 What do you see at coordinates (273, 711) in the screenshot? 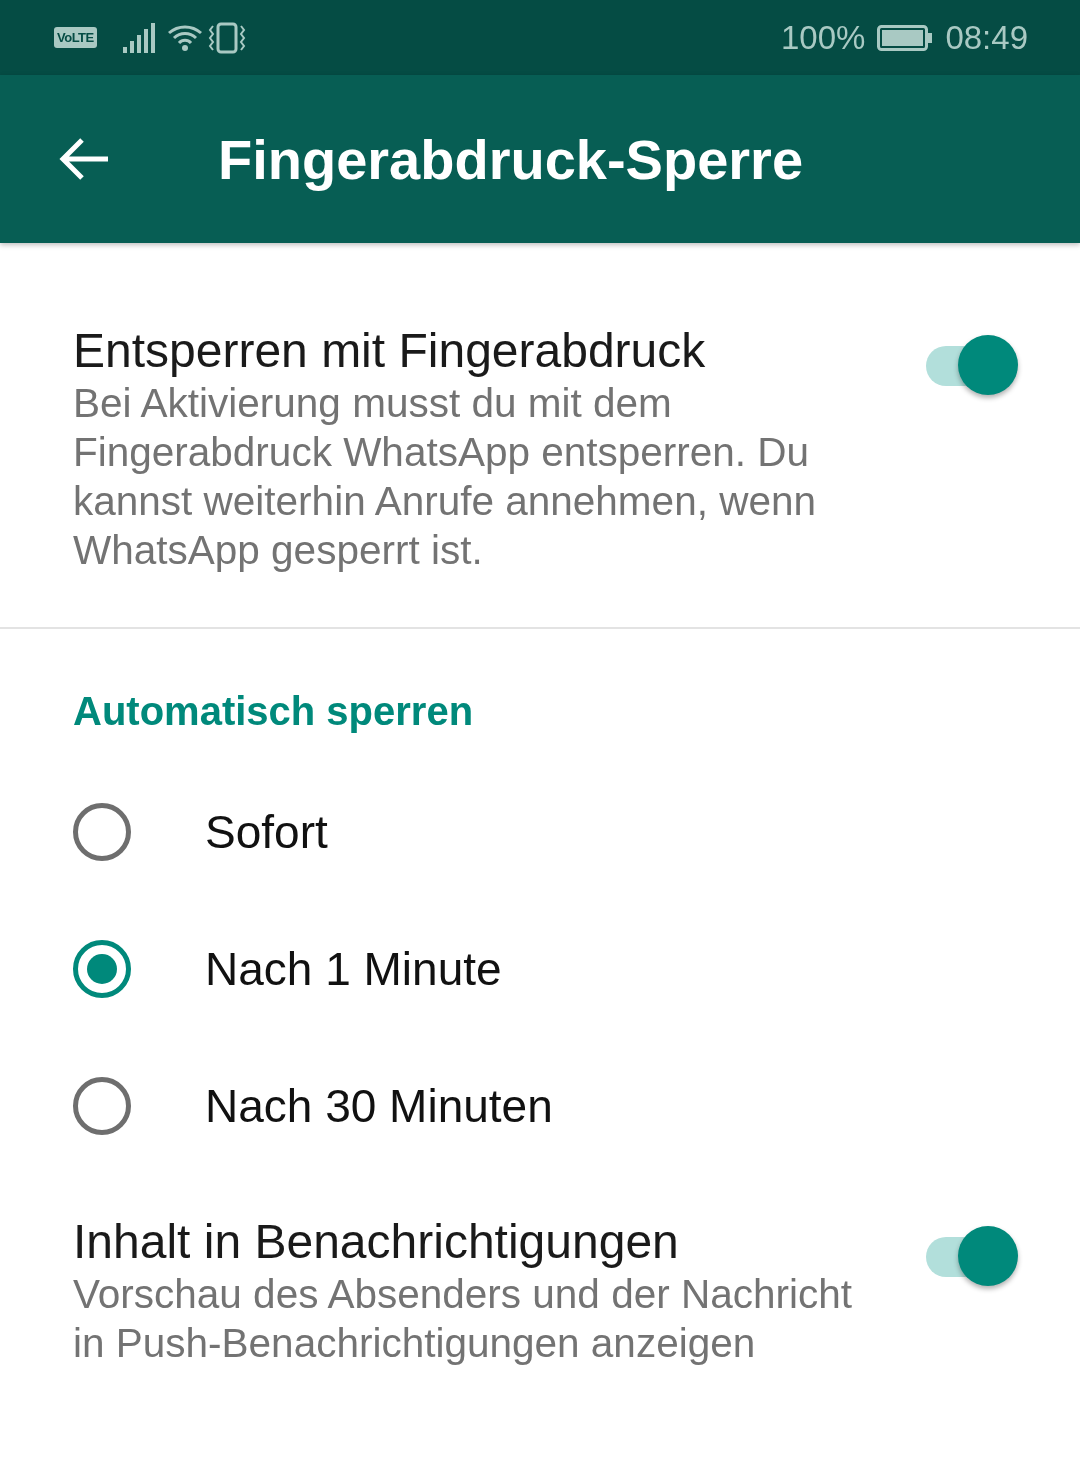
I see `section-header: Automatisch sperren` at bounding box center [273, 711].